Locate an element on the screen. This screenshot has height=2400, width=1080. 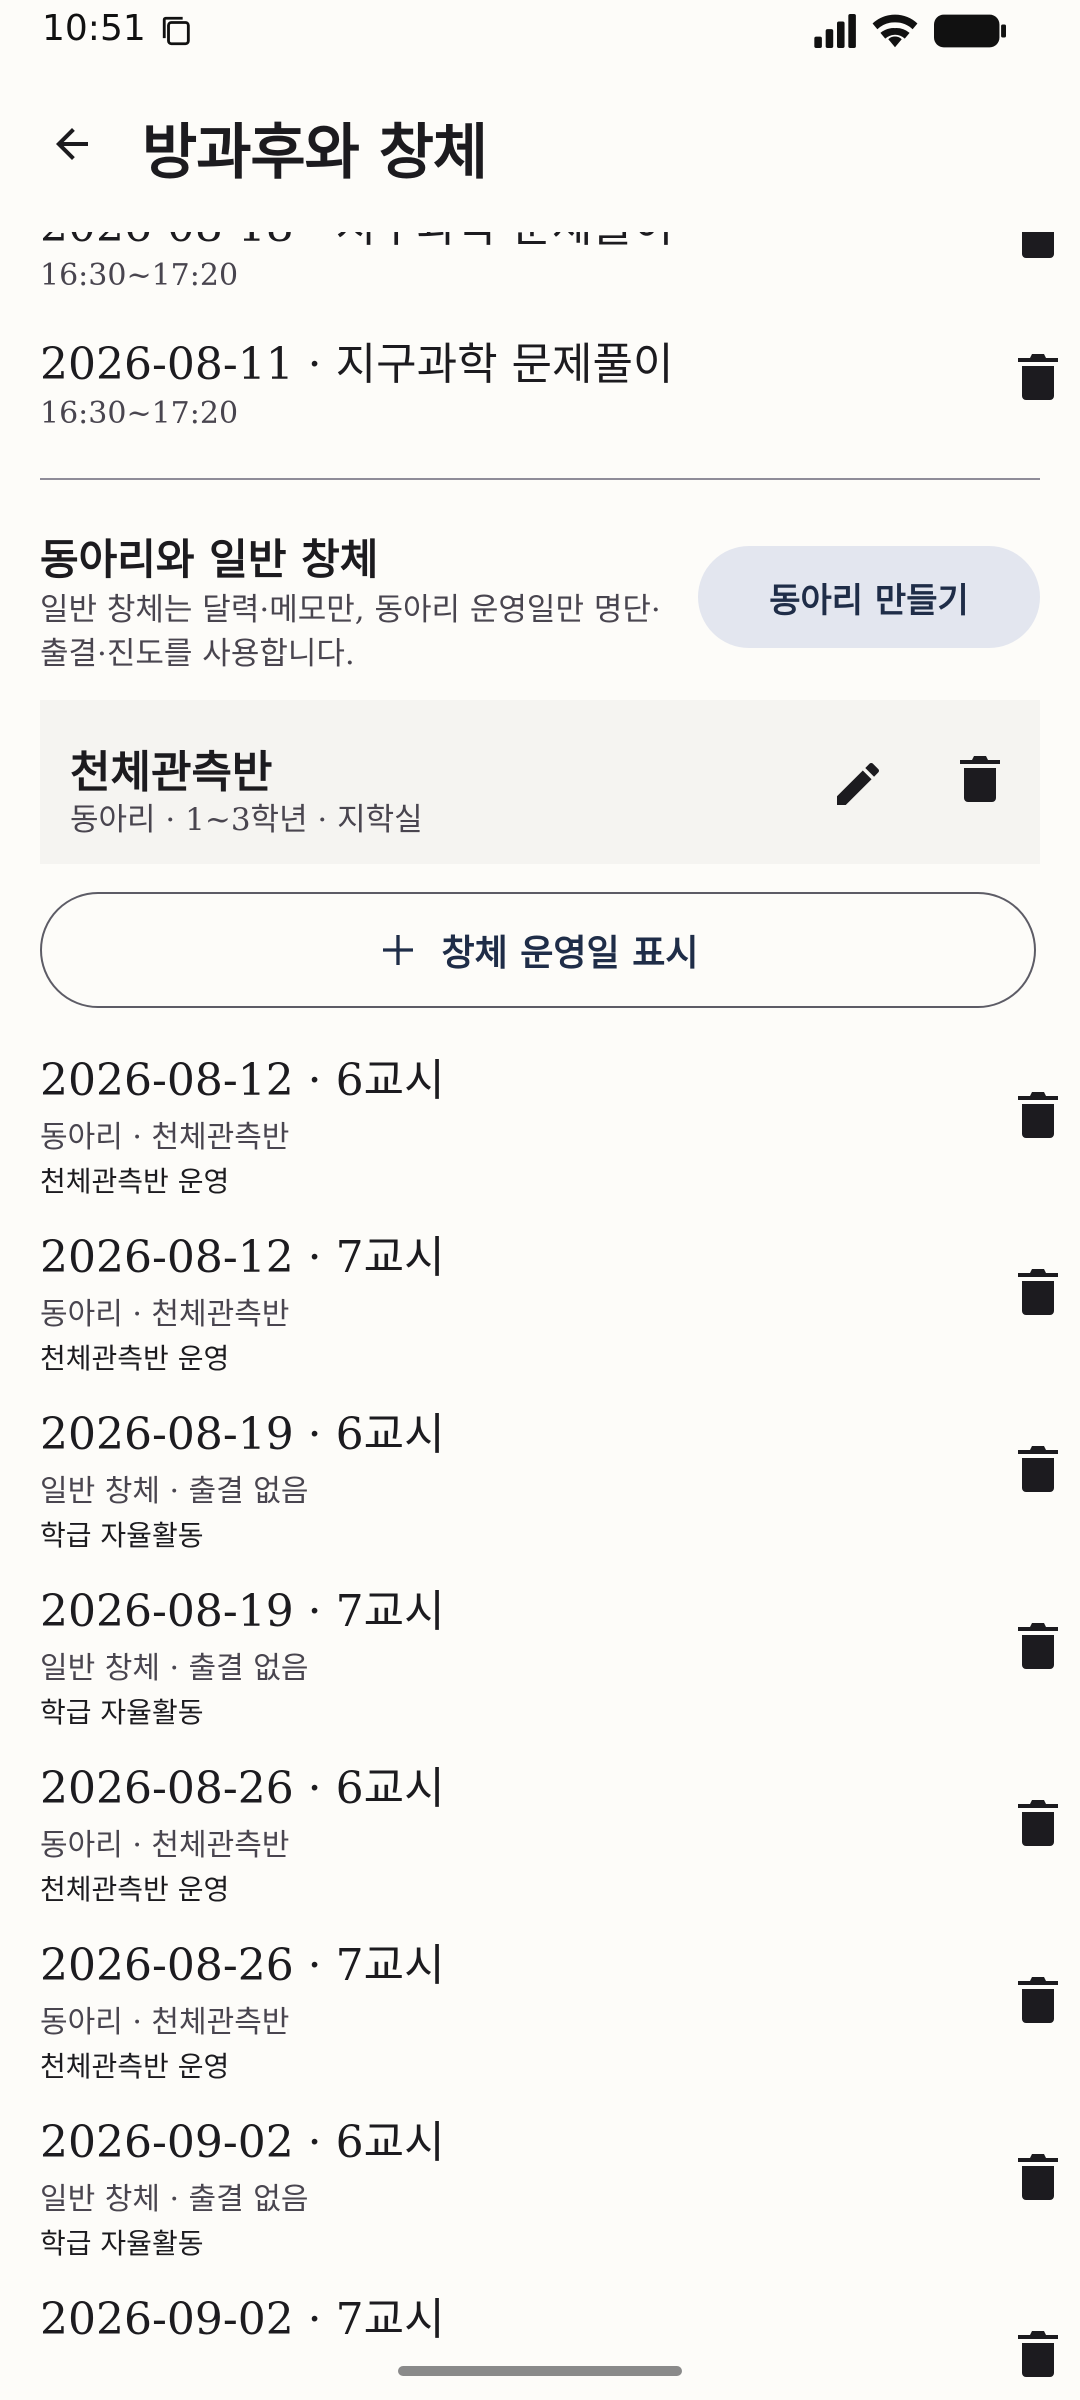
top-app-bar: 방과후와 창체 is located at coordinates (540, 147).